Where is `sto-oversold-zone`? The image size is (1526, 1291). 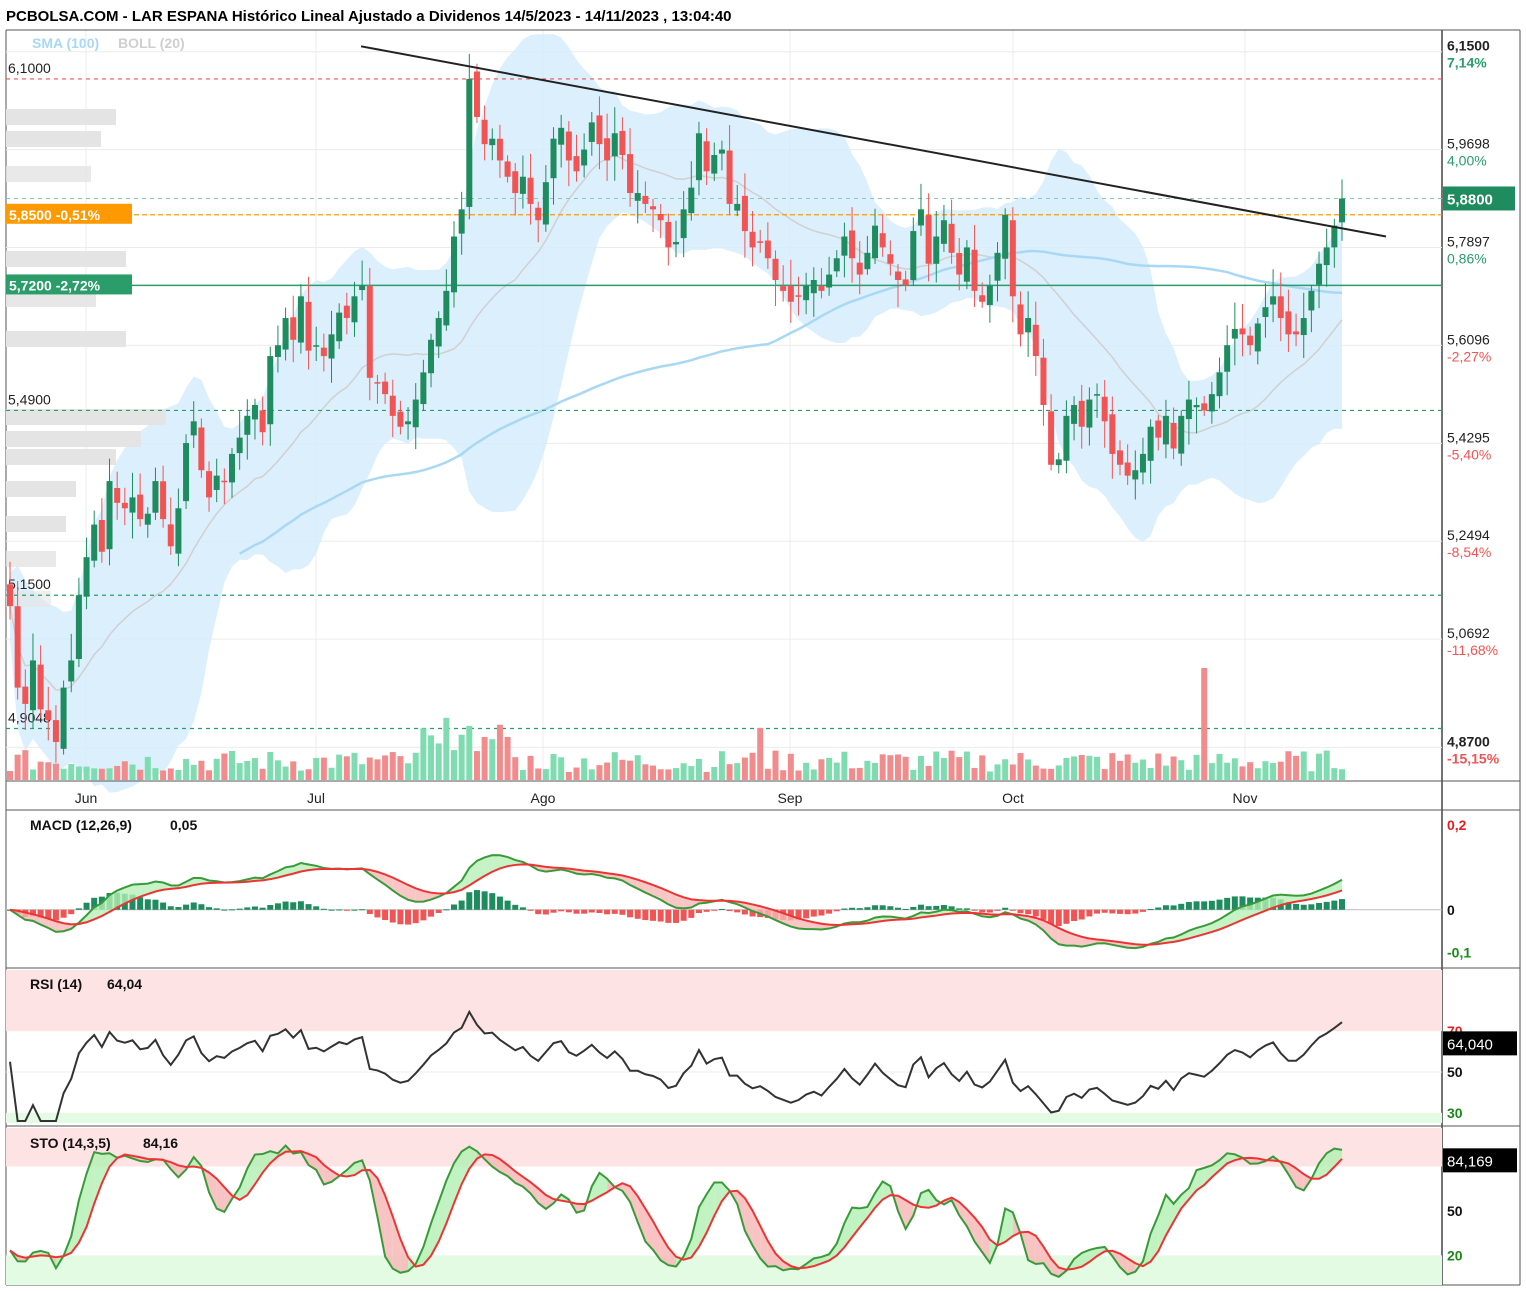 sto-oversold-zone is located at coordinates (724, 1270).